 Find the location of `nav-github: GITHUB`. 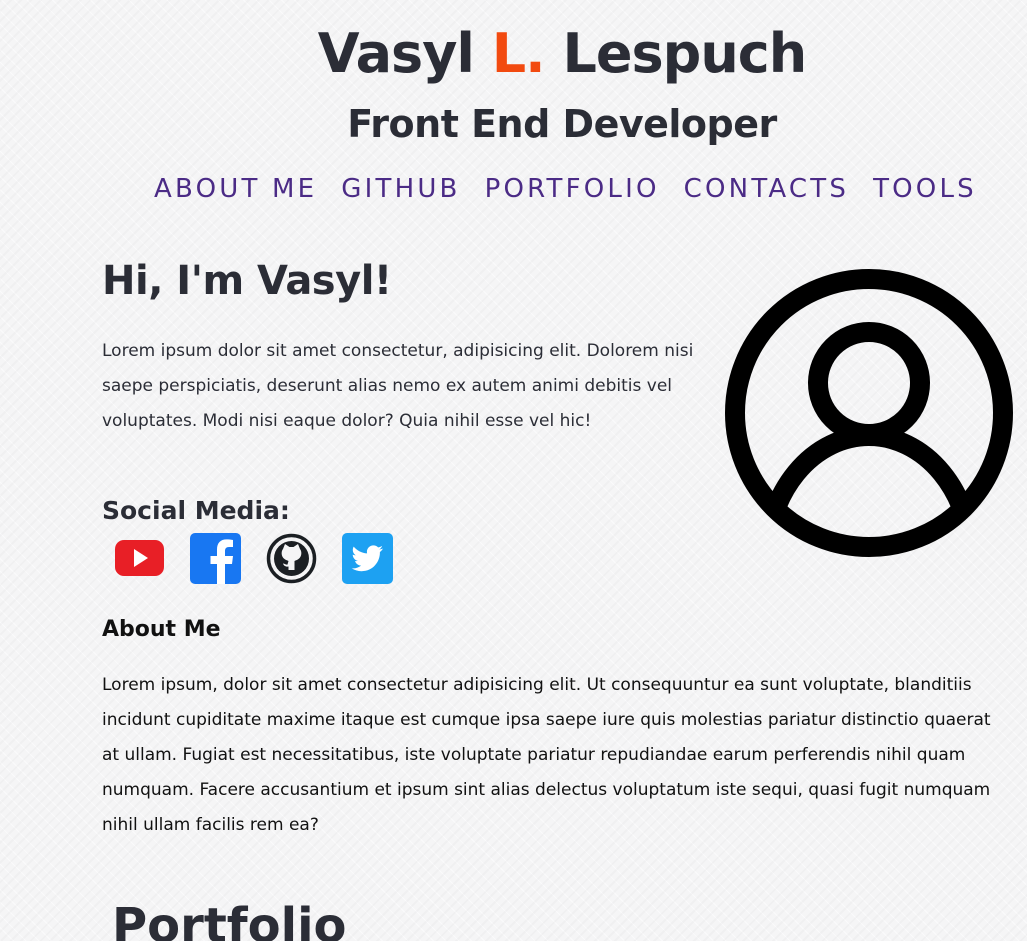

nav-github: GITHUB is located at coordinates (400, 189).